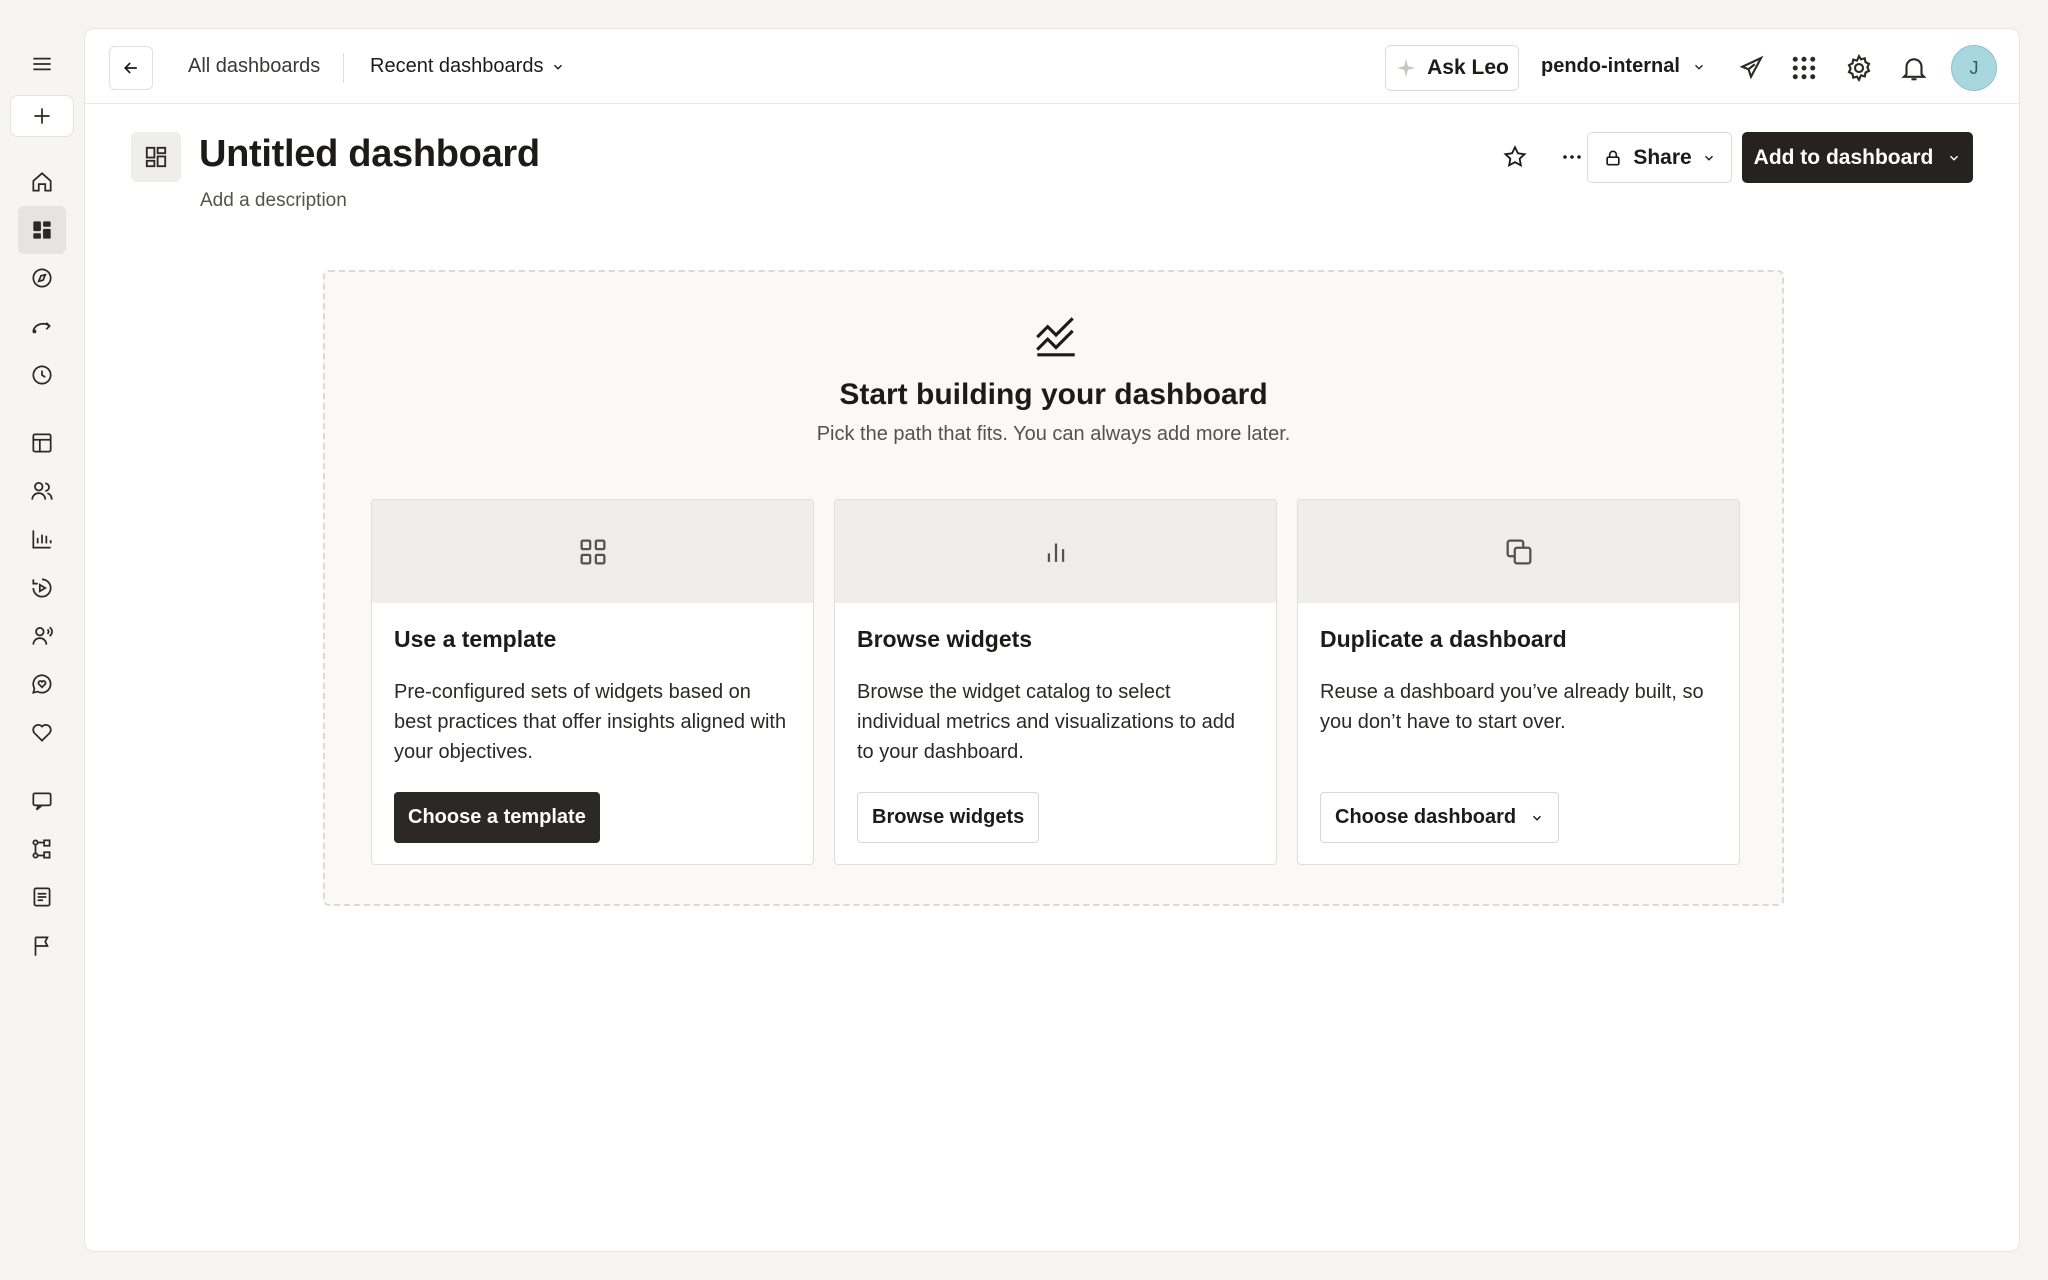 This screenshot has height=1280, width=2048. I want to click on user-avatar: J, so click(1974, 68).